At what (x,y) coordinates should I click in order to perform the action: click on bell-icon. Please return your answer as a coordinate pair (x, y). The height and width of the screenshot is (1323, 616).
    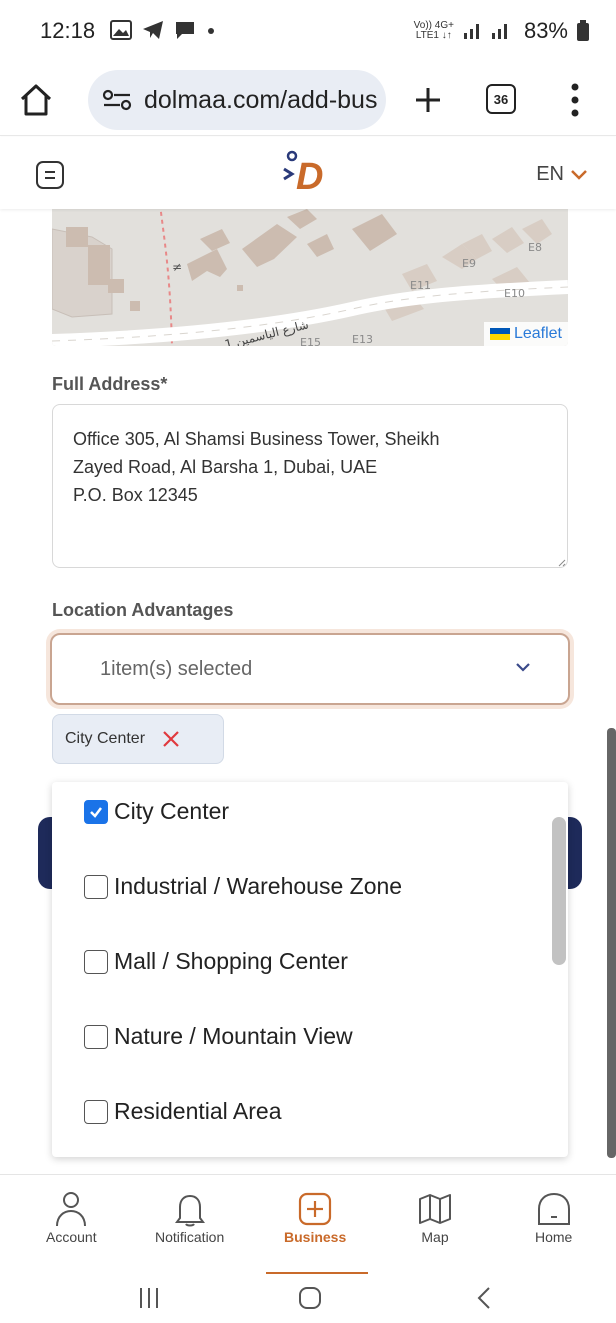
    Looking at the image, I should click on (189, 1210).